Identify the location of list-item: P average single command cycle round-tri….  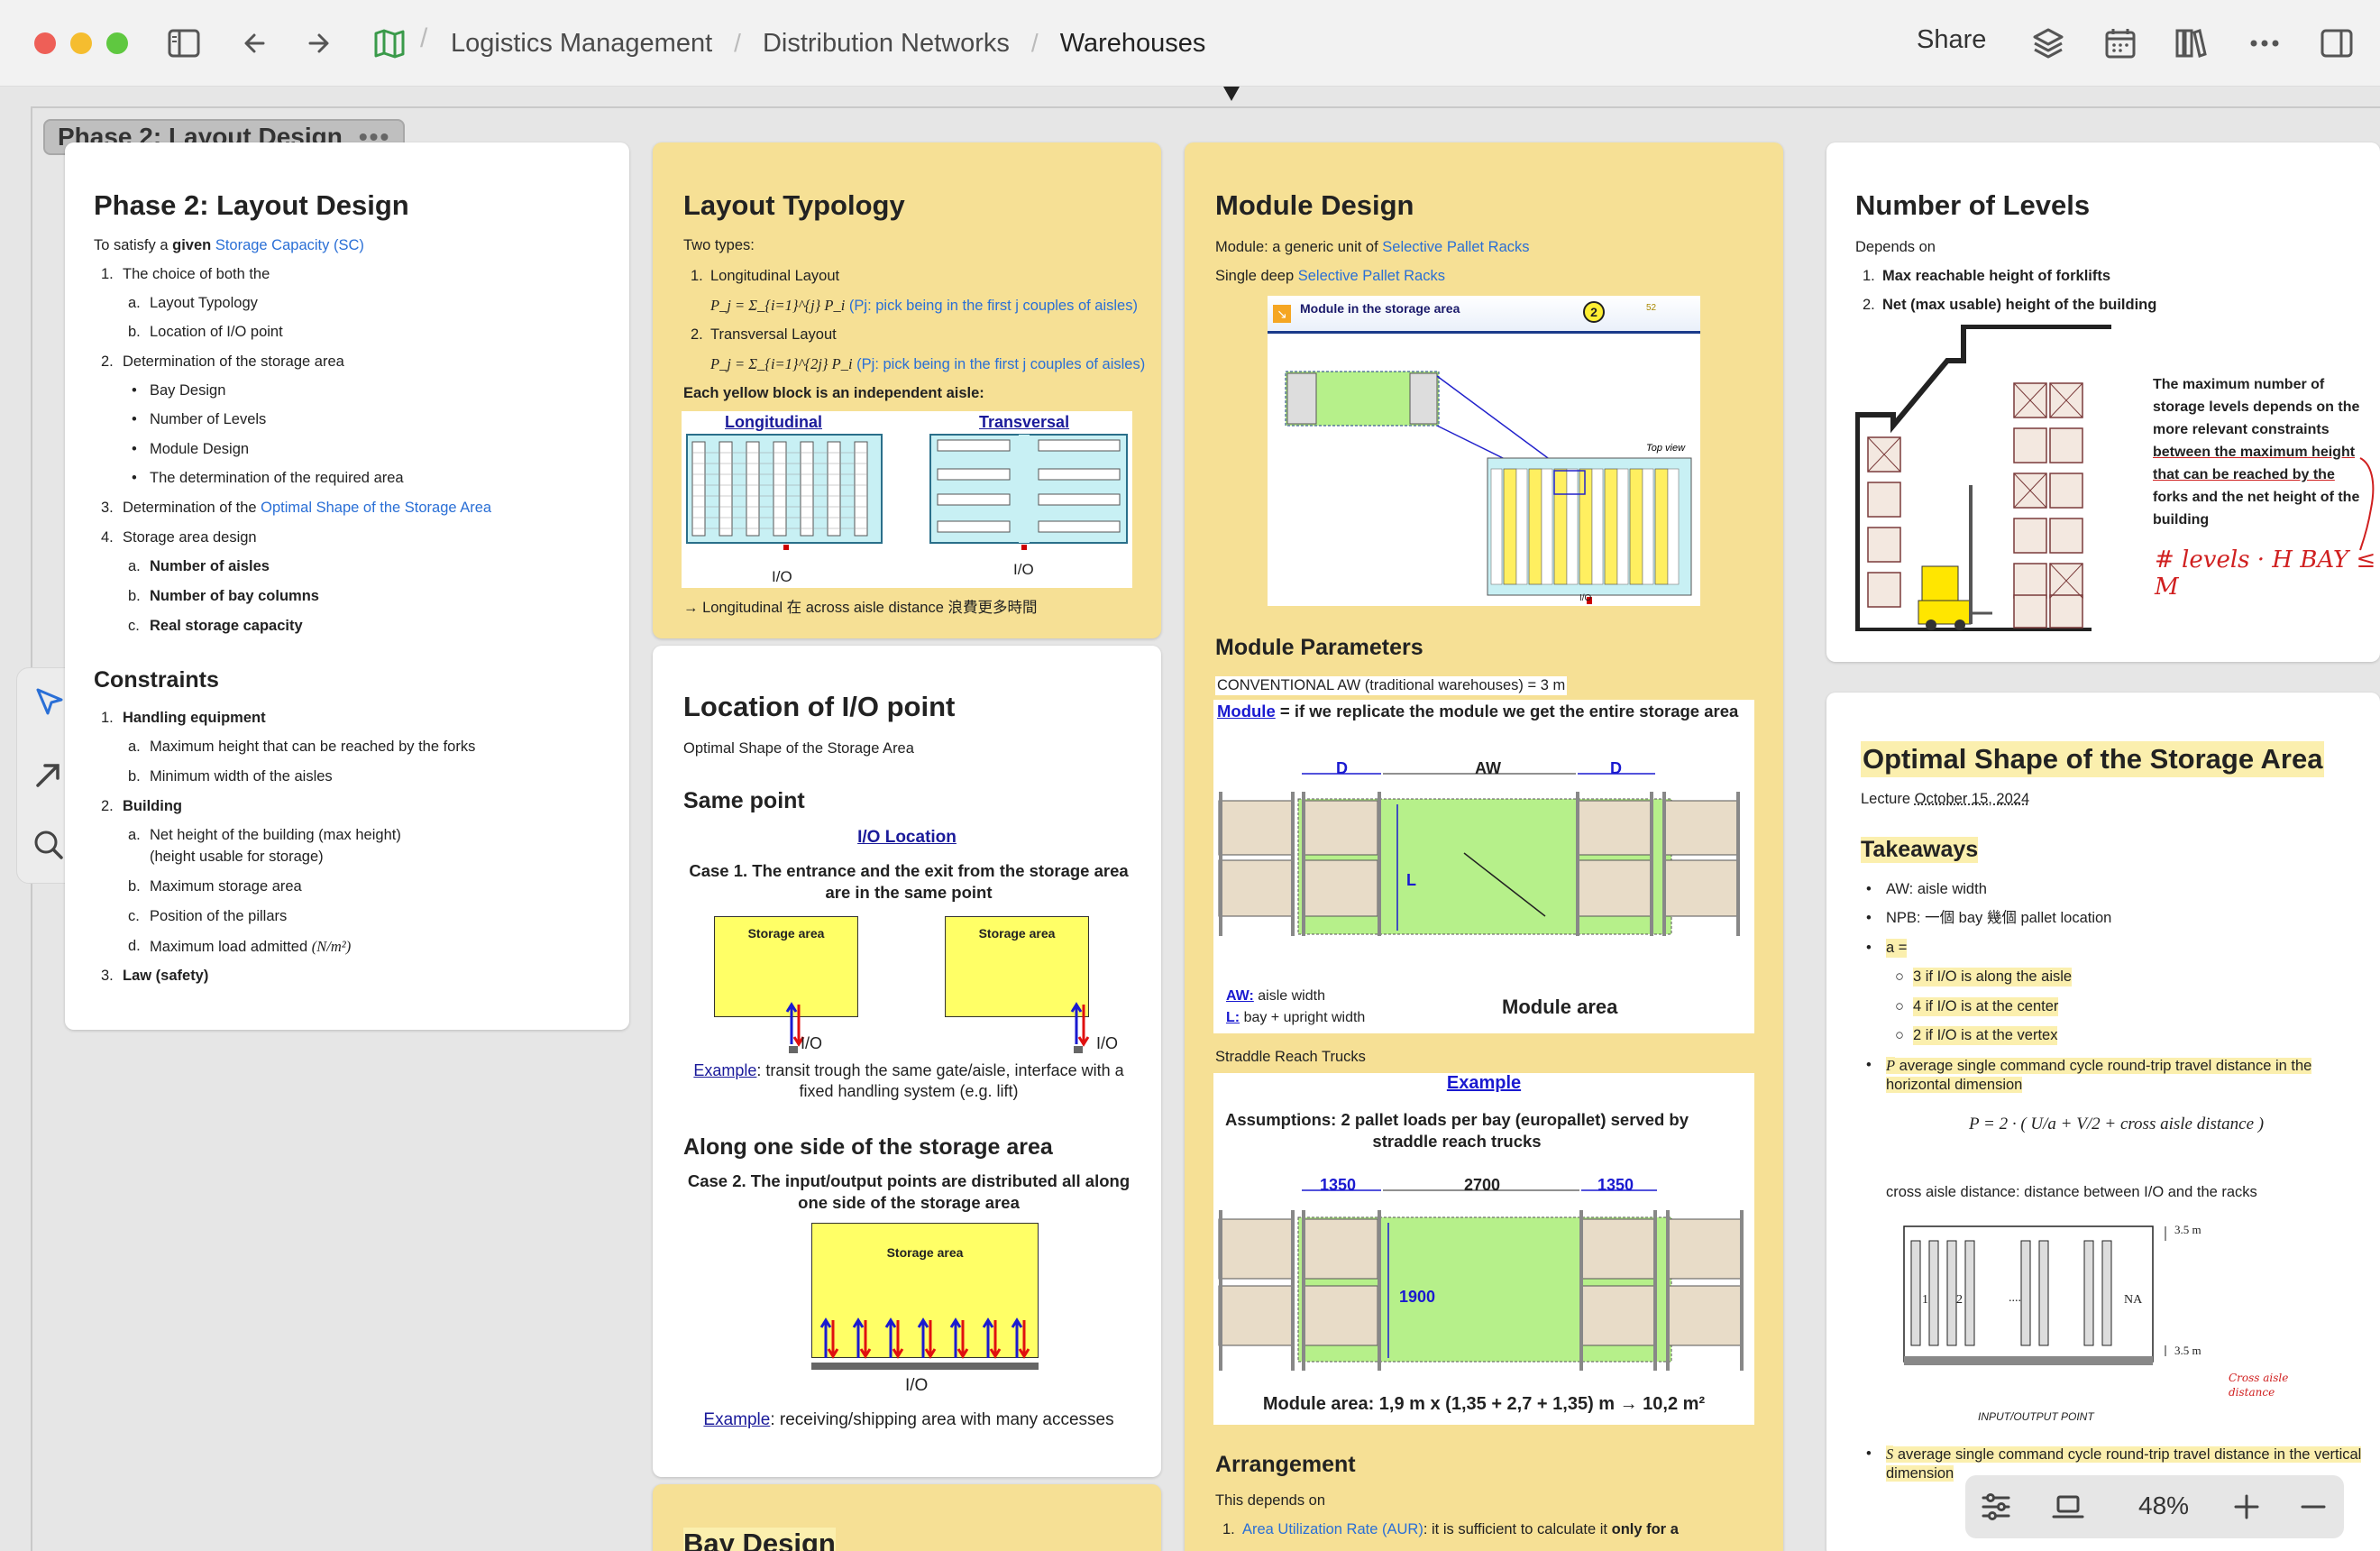
(2129, 1076).